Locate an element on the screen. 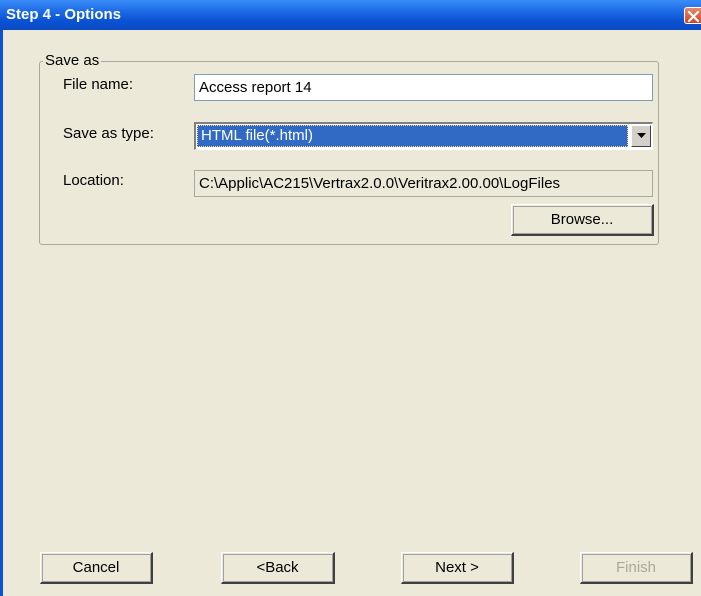  close-button is located at coordinates (692, 15).